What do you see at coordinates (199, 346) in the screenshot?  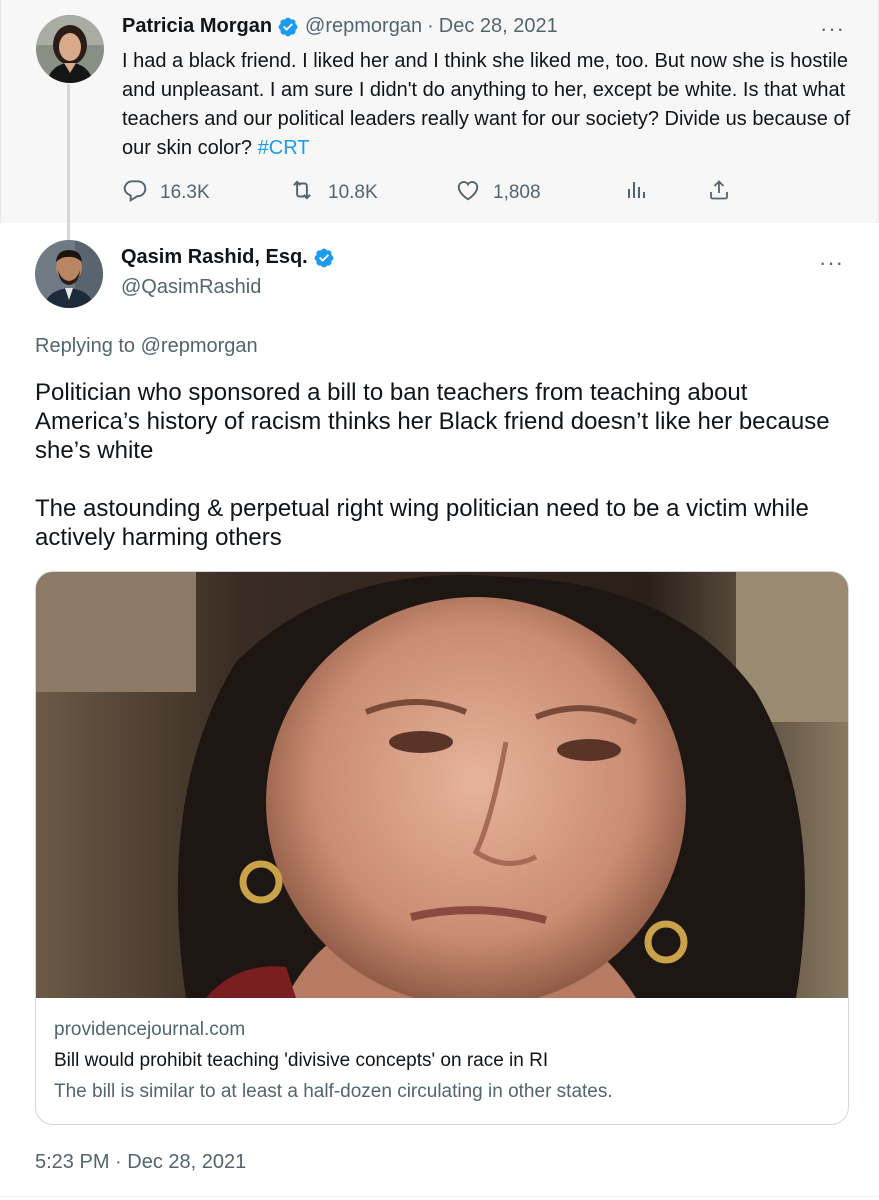 I see `replying-to-handle-link: @repmorgan` at bounding box center [199, 346].